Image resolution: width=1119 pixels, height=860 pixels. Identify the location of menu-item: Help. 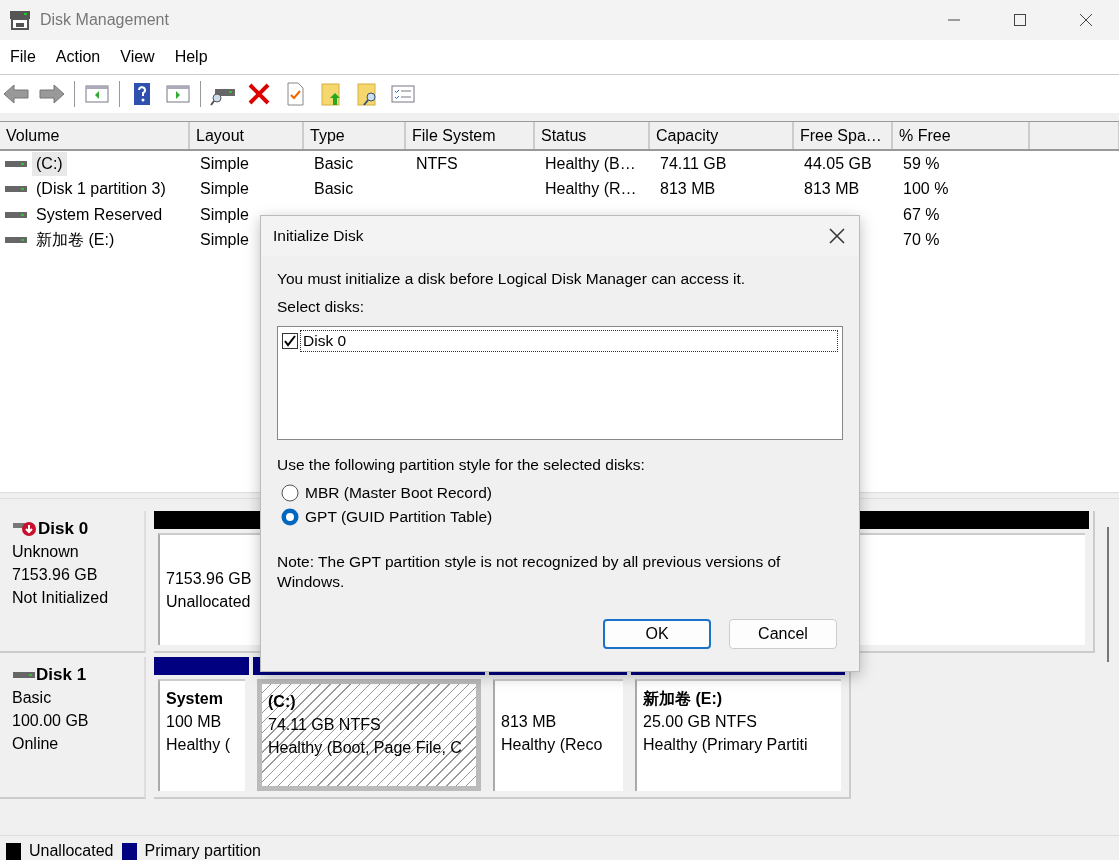
(191, 57).